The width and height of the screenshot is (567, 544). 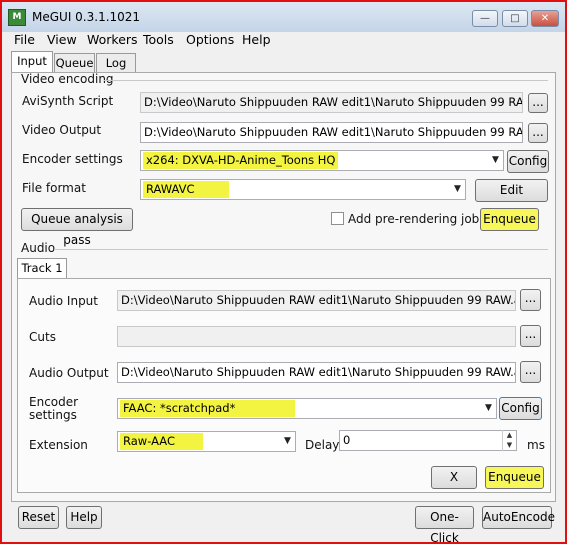 What do you see at coordinates (509, 445) in the screenshot?
I see `spin-down-icon: ▼` at bounding box center [509, 445].